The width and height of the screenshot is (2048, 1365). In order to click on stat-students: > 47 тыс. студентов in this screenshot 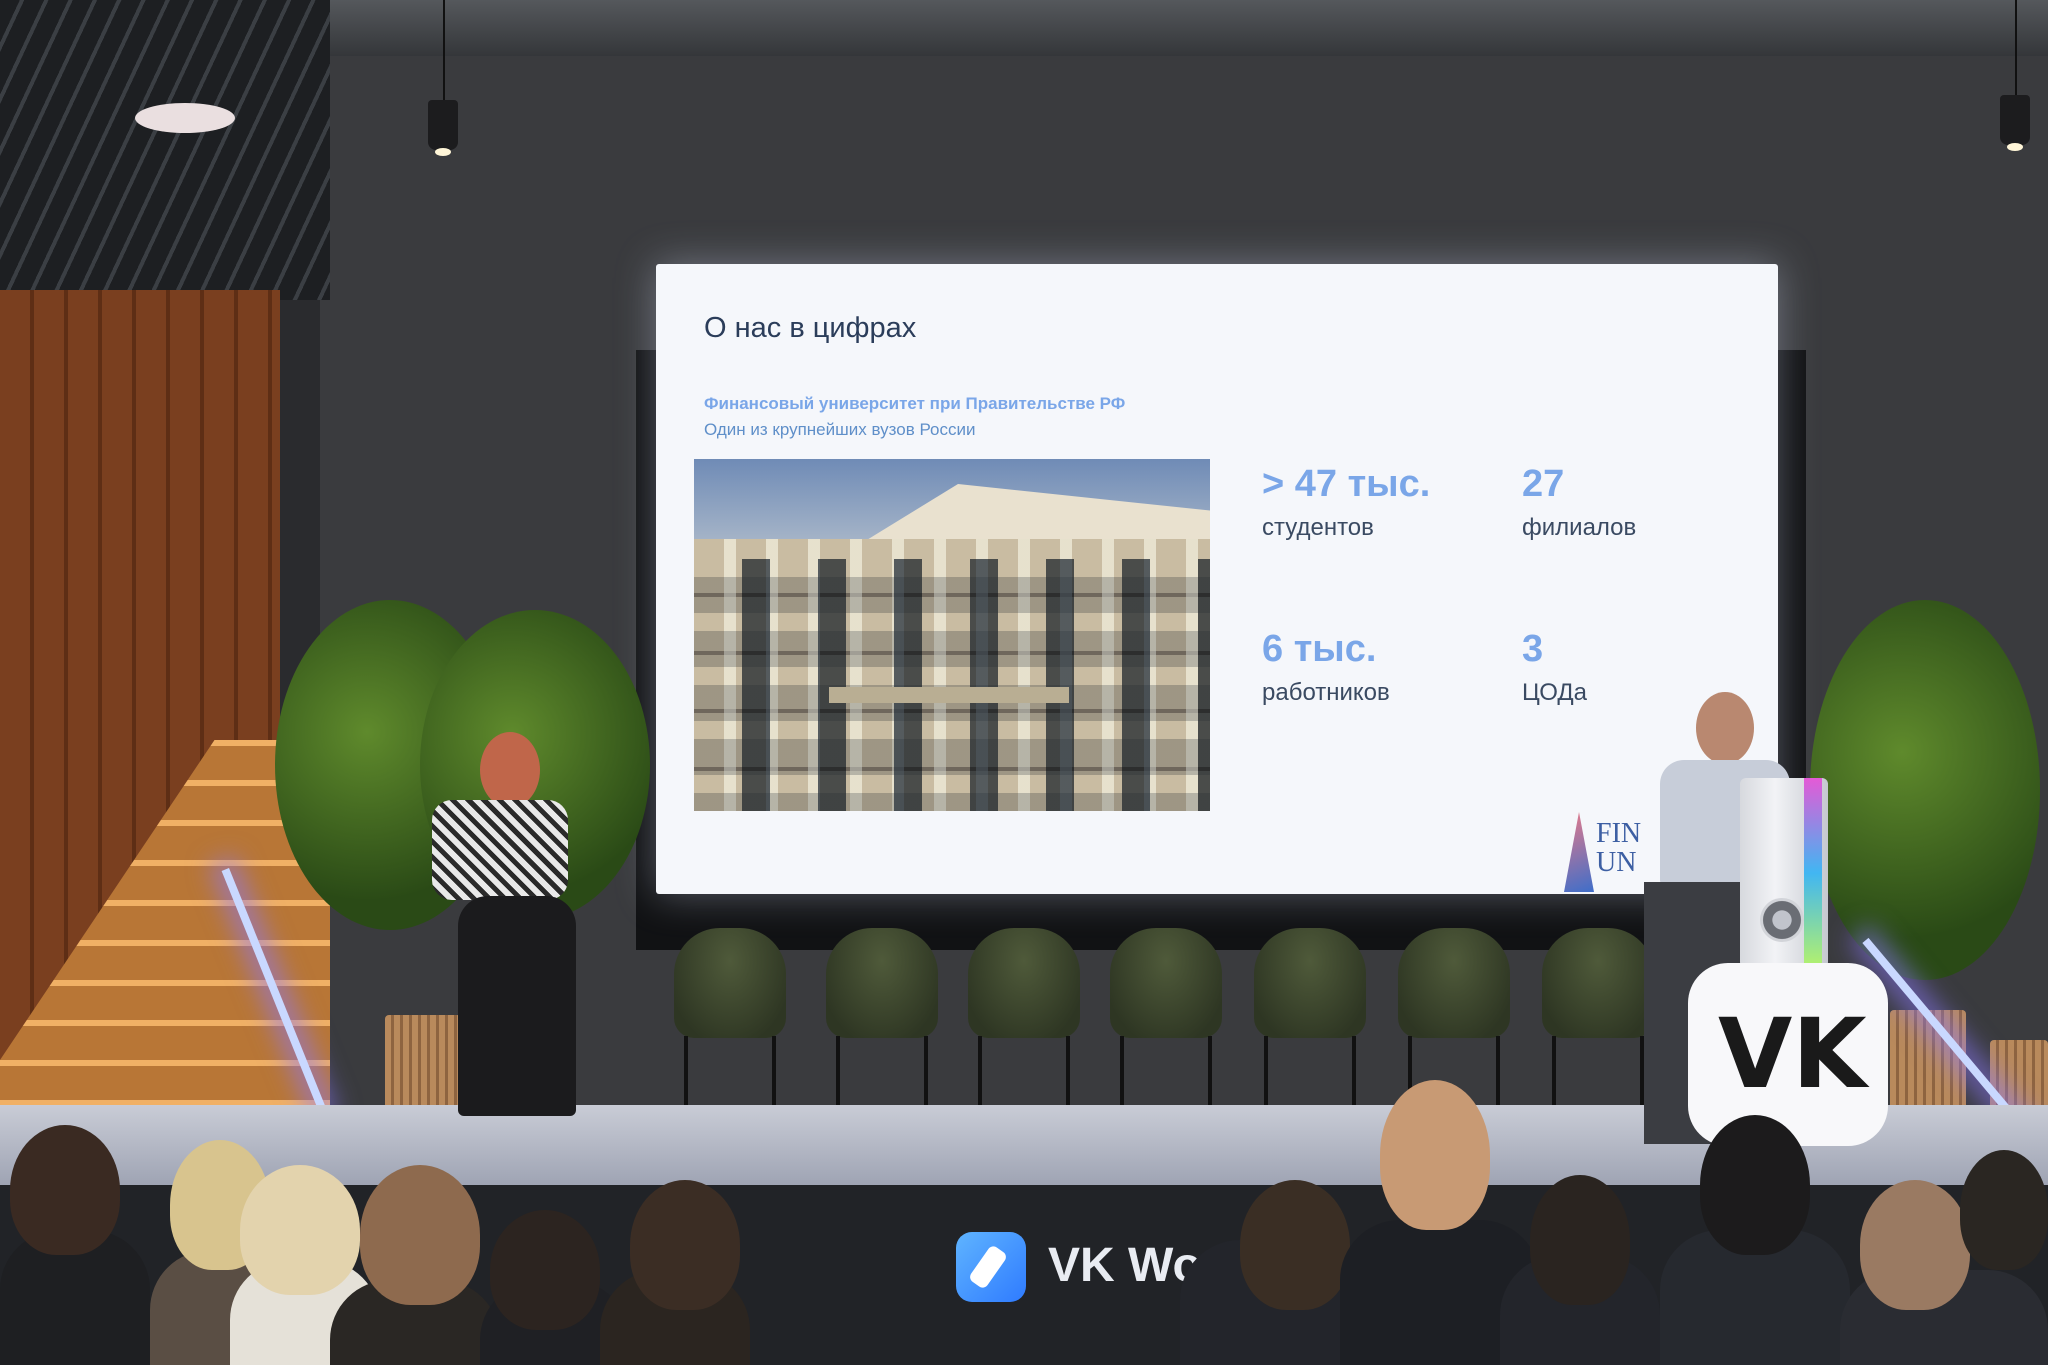, I will do `click(1346, 502)`.